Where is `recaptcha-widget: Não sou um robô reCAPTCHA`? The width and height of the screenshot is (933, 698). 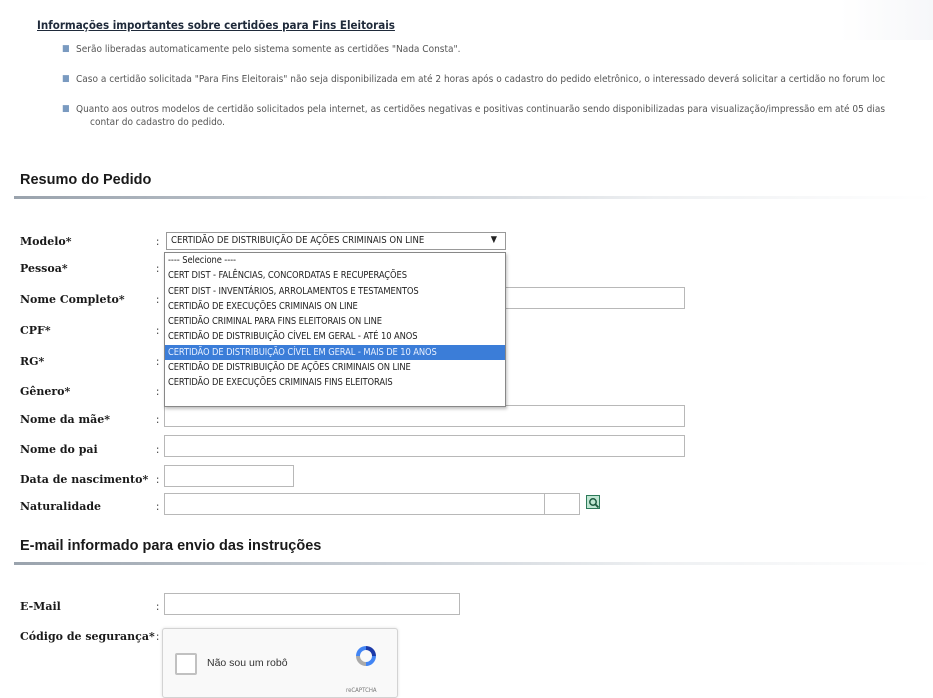 recaptcha-widget: Não sou um robô reCAPTCHA is located at coordinates (280, 663).